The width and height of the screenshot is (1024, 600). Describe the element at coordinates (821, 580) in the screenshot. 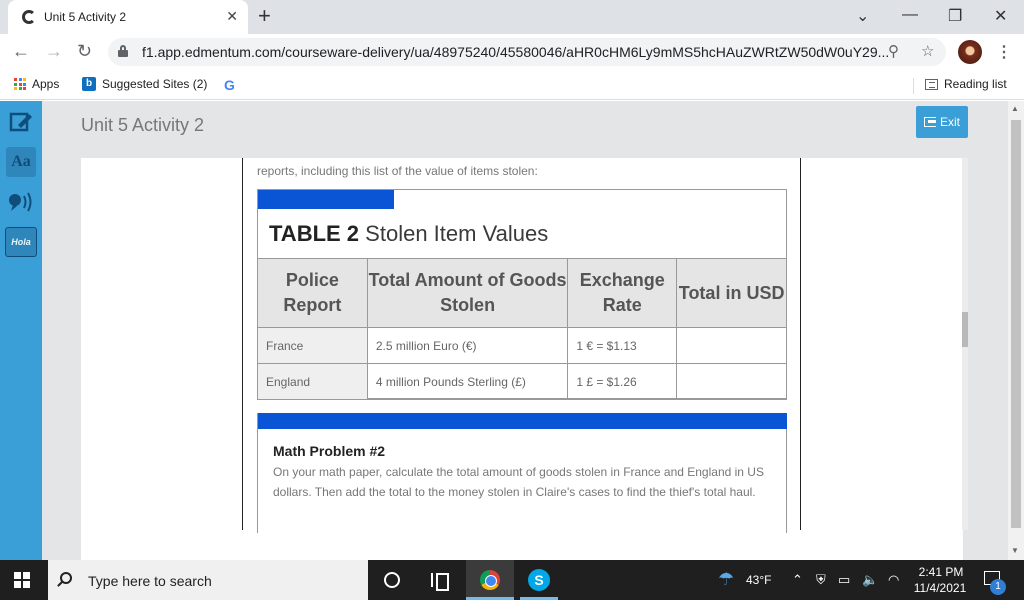

I see `defender-icon: ⛨` at that location.